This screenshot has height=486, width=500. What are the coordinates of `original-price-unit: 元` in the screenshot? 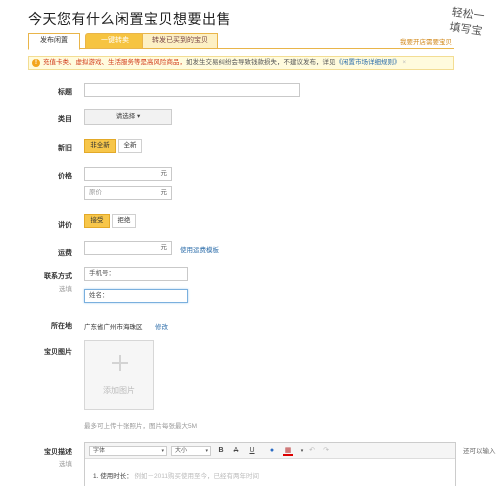 It's located at (164, 192).